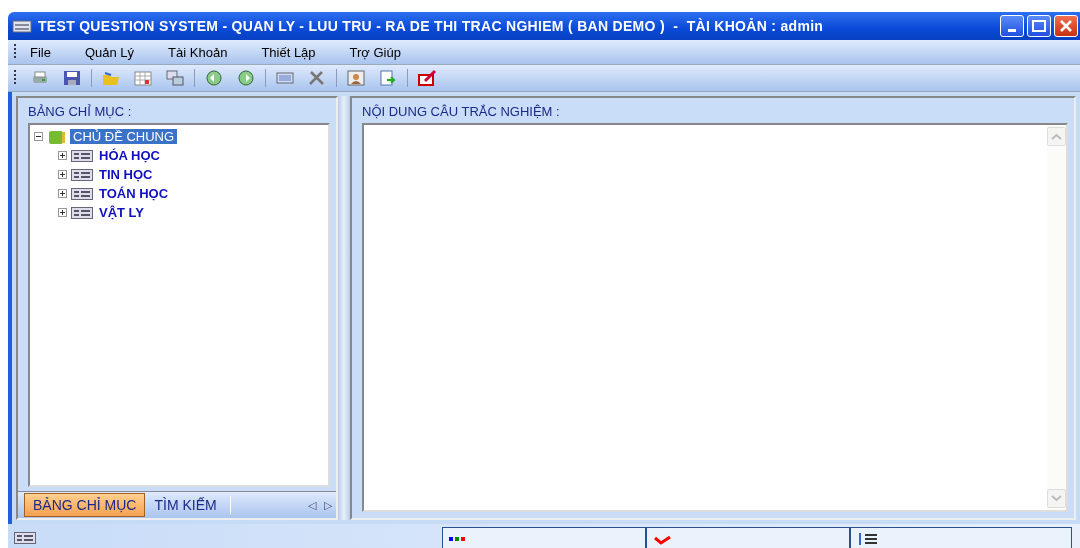 The width and height of the screenshot is (1080, 548). What do you see at coordinates (111, 78) in the screenshot?
I see `folder-icon` at bounding box center [111, 78].